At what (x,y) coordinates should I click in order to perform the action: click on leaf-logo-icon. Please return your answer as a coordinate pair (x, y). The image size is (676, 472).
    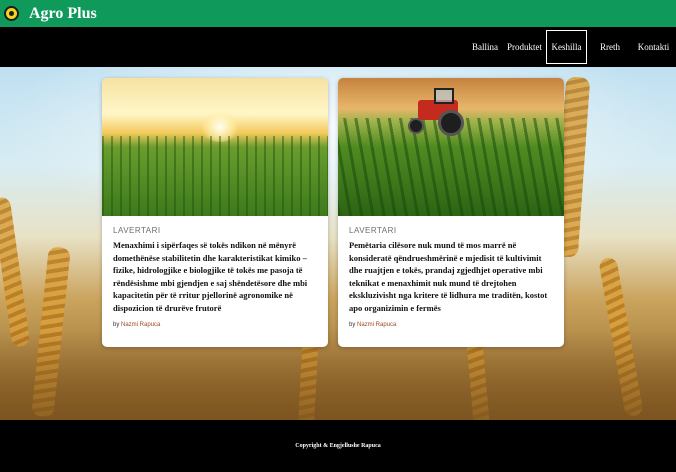
    Looking at the image, I should click on (11, 13).